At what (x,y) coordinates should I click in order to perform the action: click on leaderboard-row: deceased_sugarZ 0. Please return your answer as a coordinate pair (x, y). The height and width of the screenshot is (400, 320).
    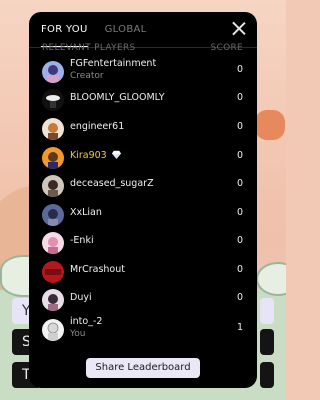
    Looking at the image, I should click on (143, 186).